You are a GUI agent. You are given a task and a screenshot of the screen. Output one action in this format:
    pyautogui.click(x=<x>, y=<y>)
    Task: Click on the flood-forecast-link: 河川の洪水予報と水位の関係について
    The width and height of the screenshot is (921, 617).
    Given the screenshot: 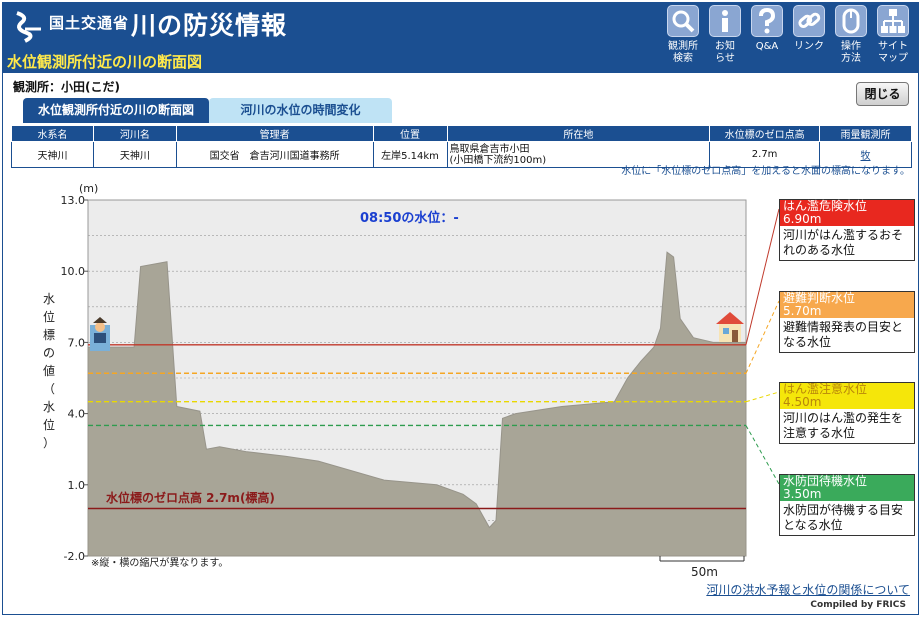 What is the action you would take?
    pyautogui.click(x=808, y=589)
    